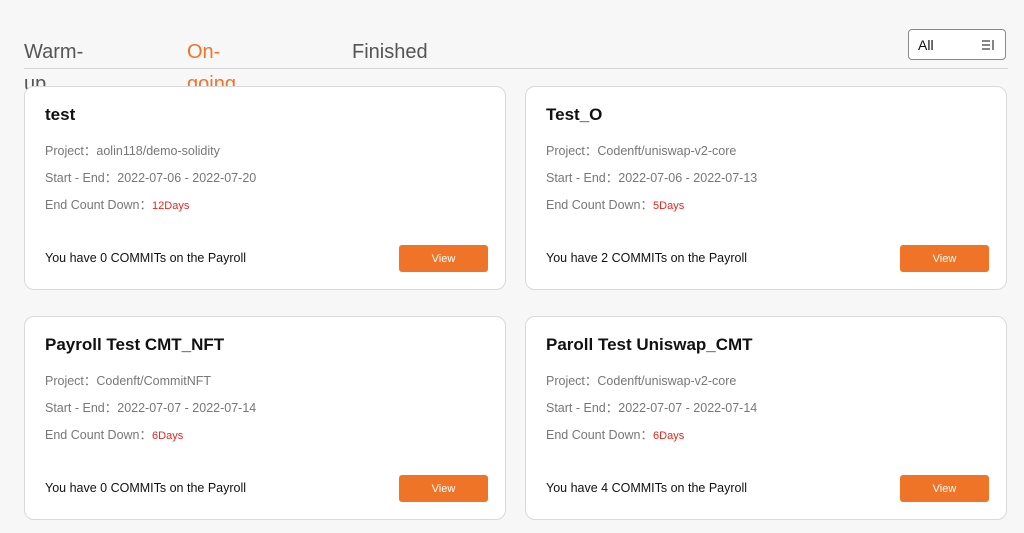  I want to click on dates-row: Start - End：2022-07-06 - 2022-07-13, so click(651, 176).